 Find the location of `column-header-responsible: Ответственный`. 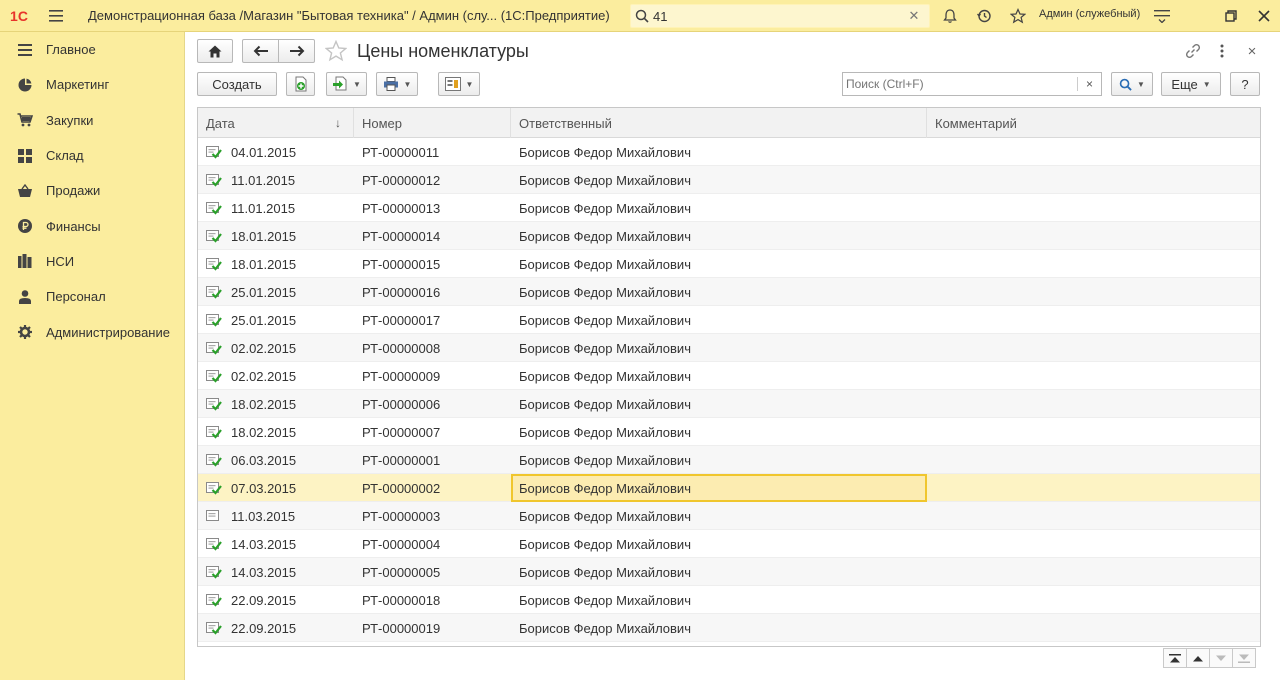

column-header-responsible: Ответственный is located at coordinates (719, 123).